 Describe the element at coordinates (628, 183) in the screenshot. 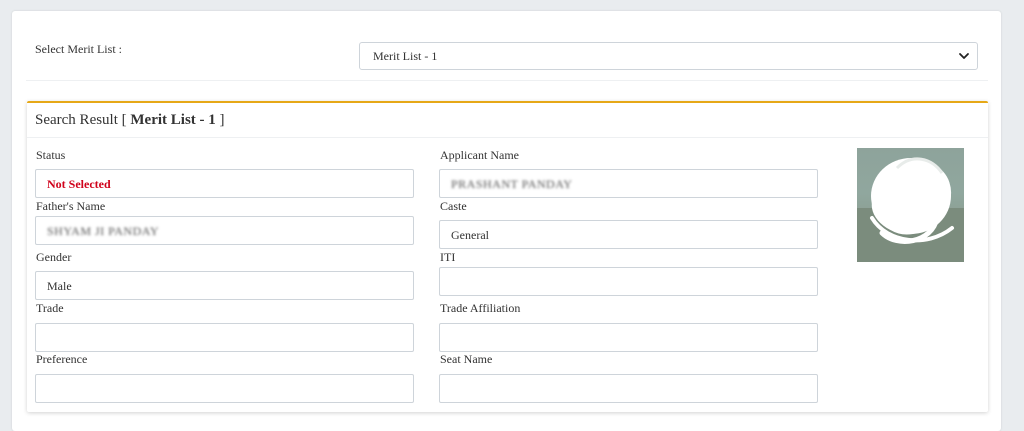

I see `applicant-name-field: PRASHANT PANDAY` at that location.